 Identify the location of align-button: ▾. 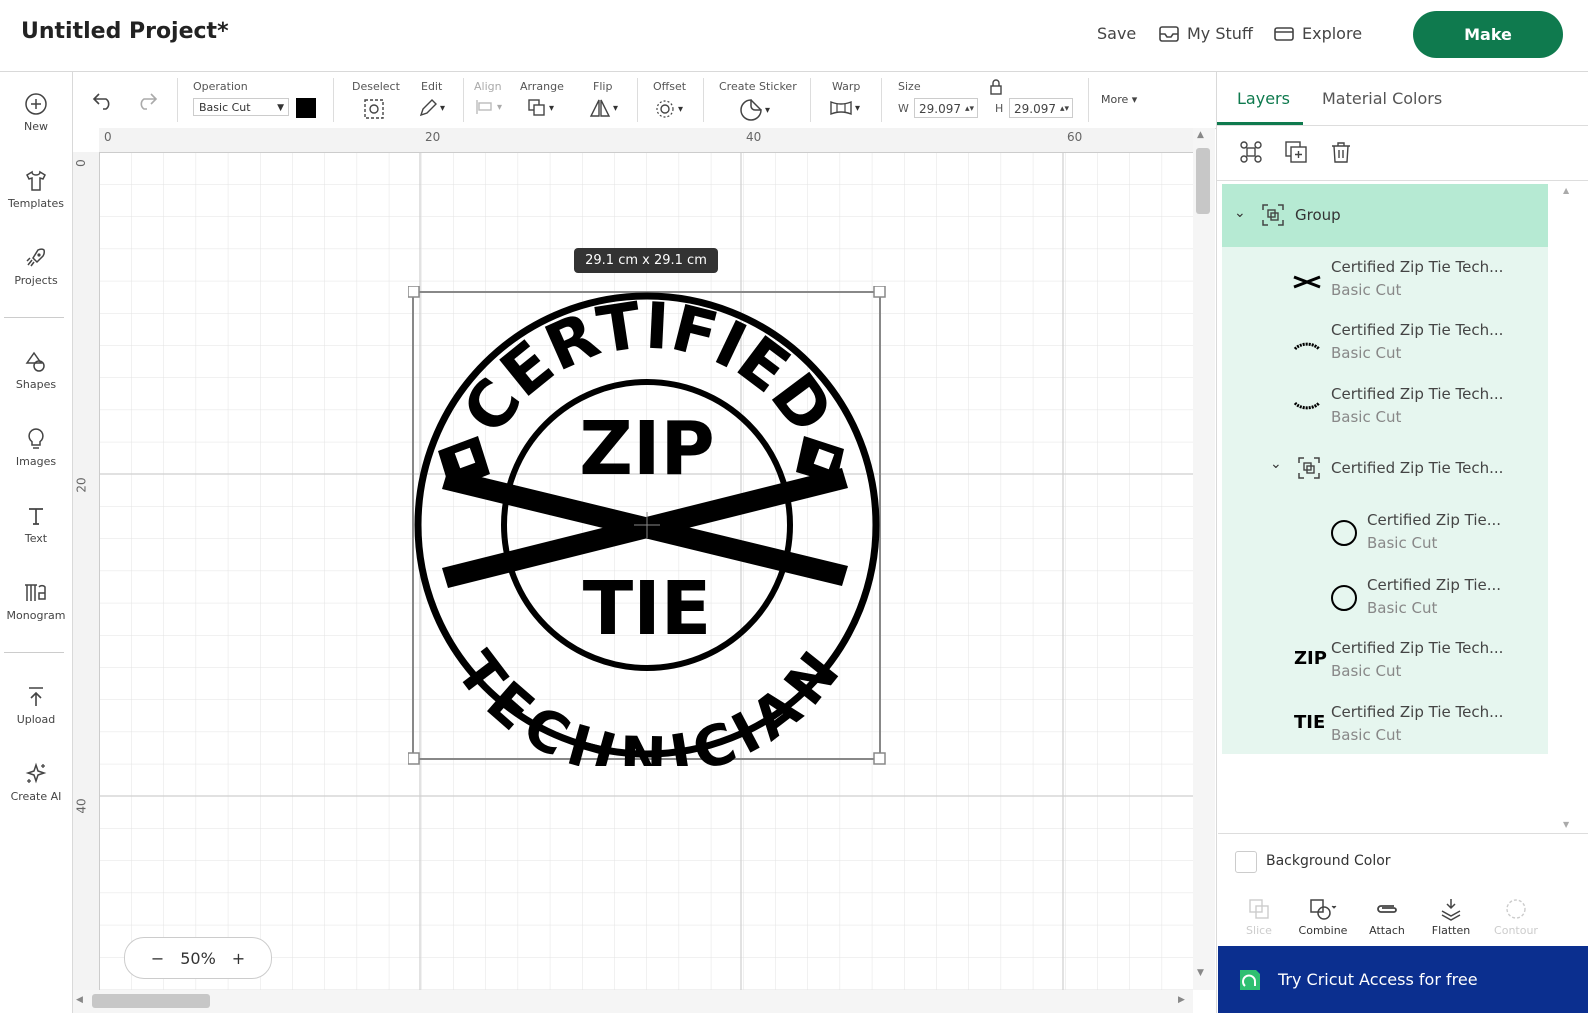
(488, 107).